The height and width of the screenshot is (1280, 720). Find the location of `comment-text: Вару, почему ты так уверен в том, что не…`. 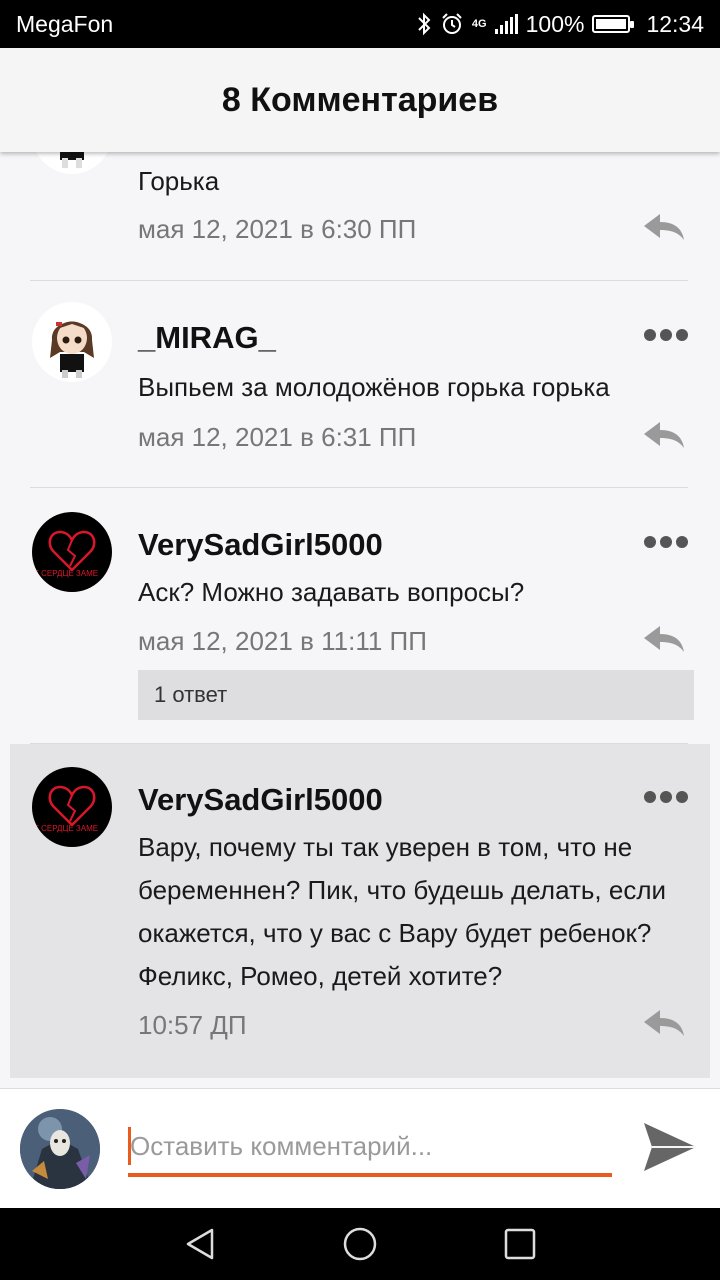

comment-text: Вару, почему ты так уверен в том, что не… is located at coordinates (402, 911).